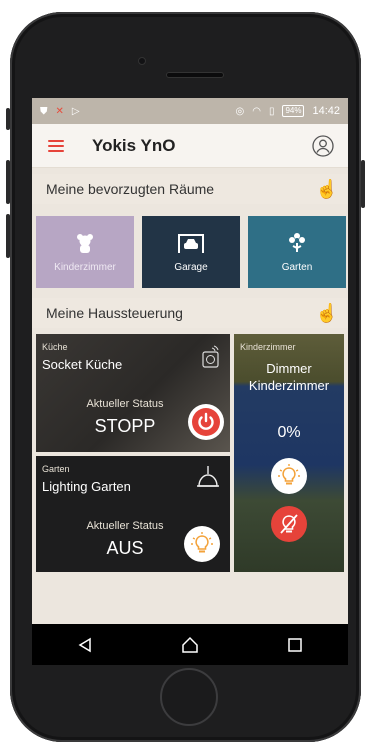 Image resolution: width=371 pixels, height=751 pixels. What do you see at coordinates (134, 145) in the screenshot?
I see `app-title: Yokis YnO` at bounding box center [134, 145].